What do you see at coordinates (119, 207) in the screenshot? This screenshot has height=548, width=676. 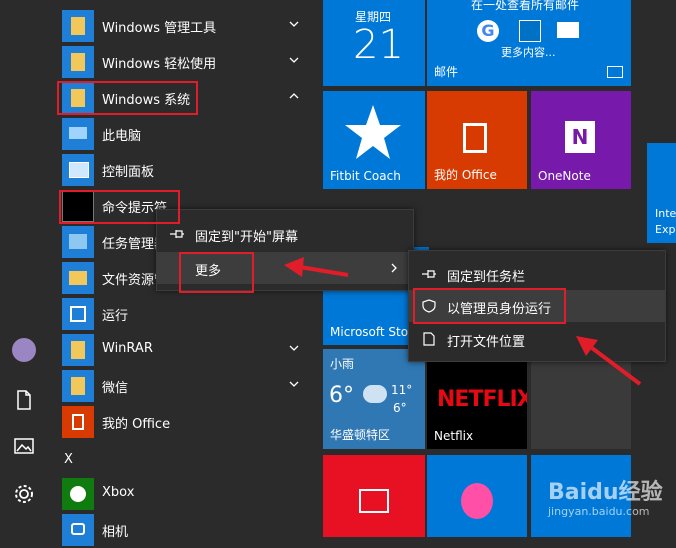 I see `annotation-box-cmd` at bounding box center [119, 207].